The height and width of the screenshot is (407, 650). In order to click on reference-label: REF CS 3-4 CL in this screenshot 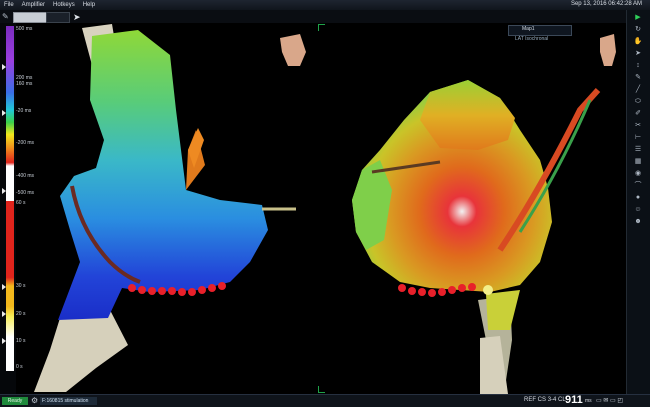, I will do `click(545, 400)`.